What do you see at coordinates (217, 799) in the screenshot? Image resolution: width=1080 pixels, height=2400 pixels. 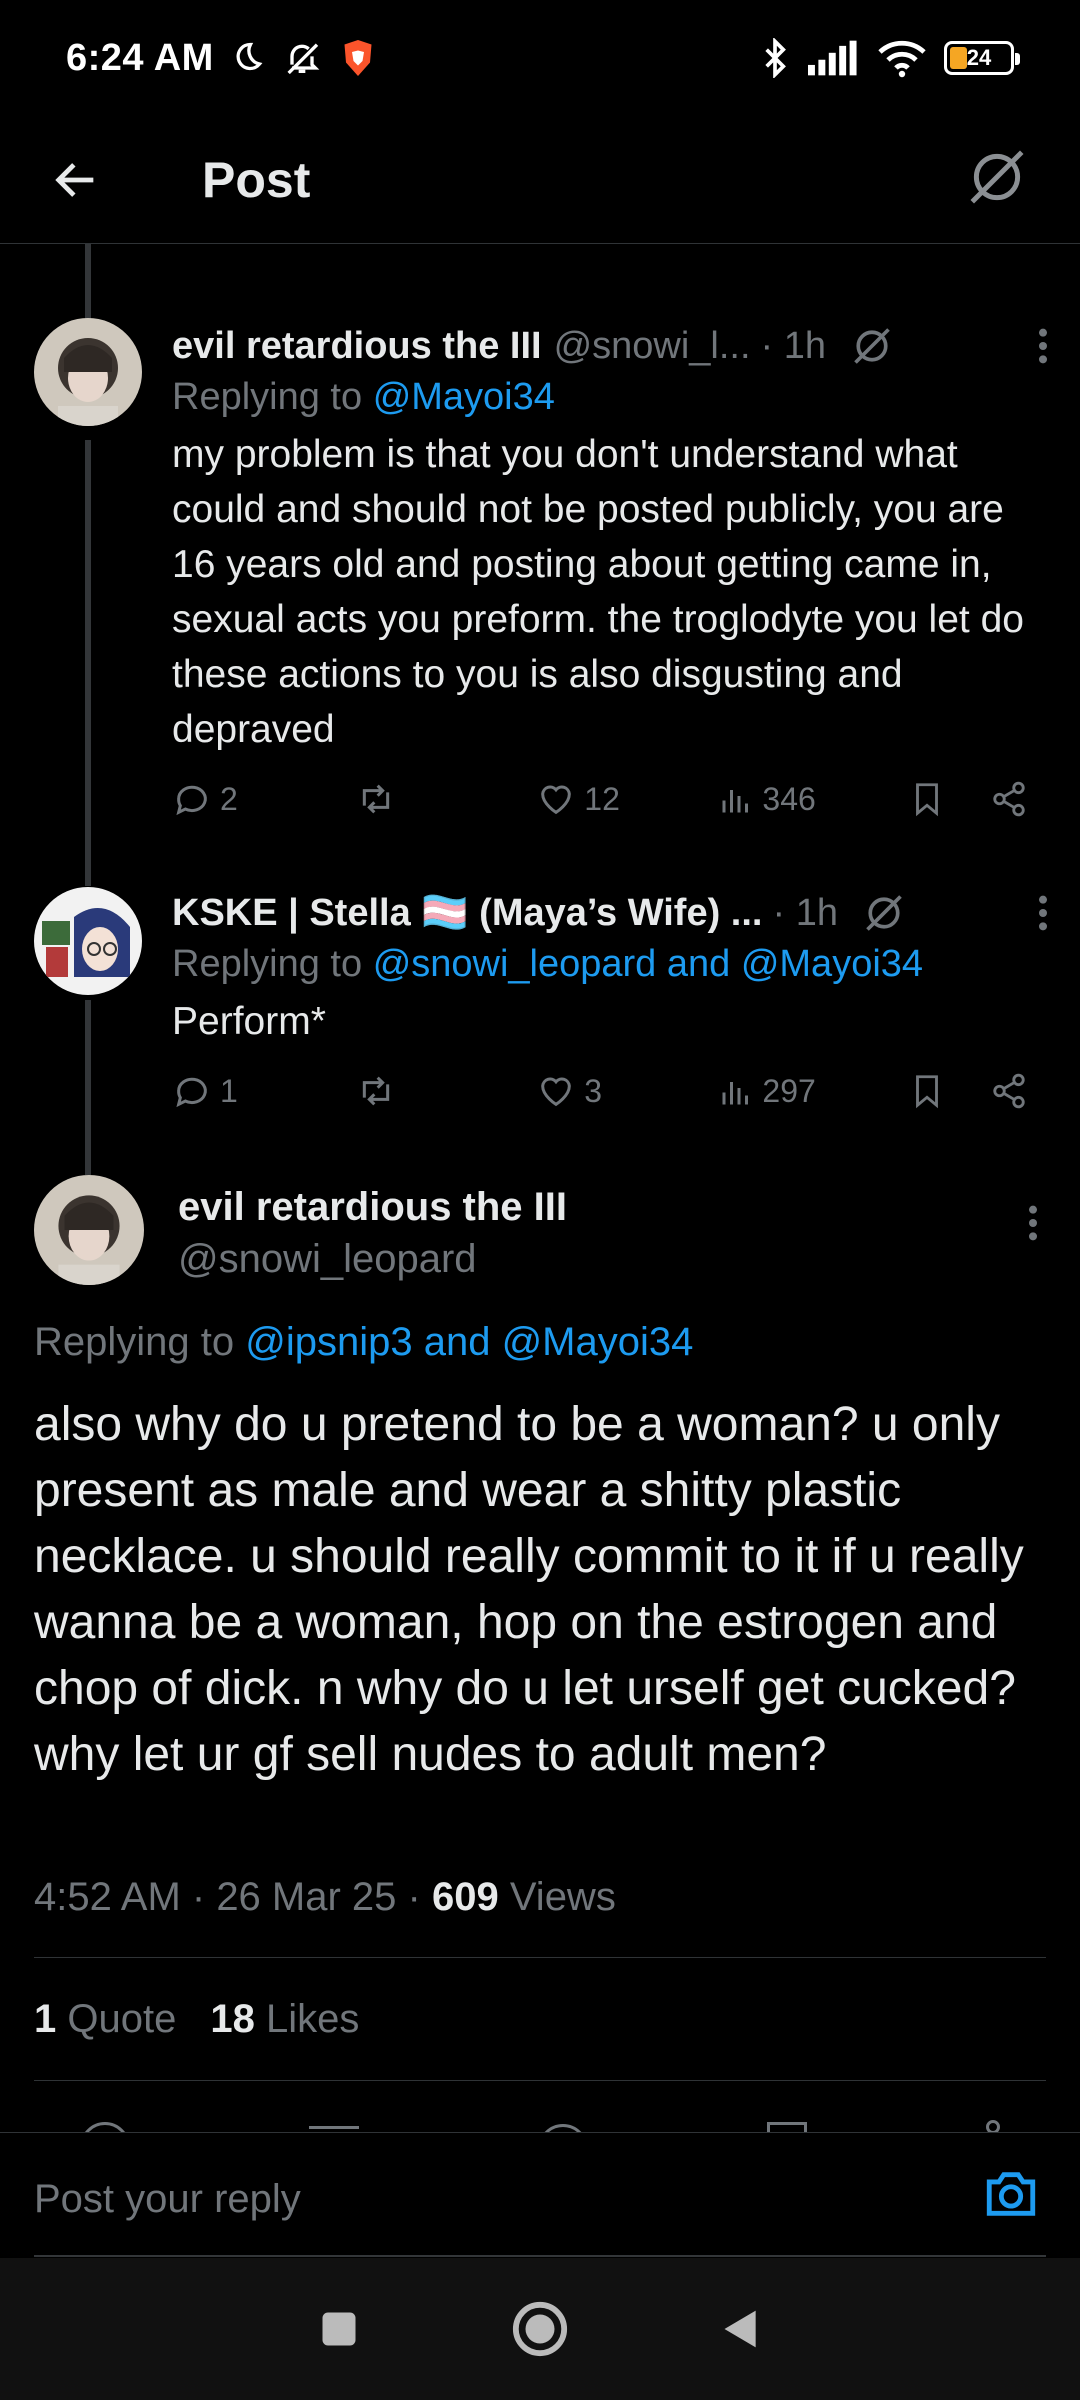 I see `reply-button: 2` at bounding box center [217, 799].